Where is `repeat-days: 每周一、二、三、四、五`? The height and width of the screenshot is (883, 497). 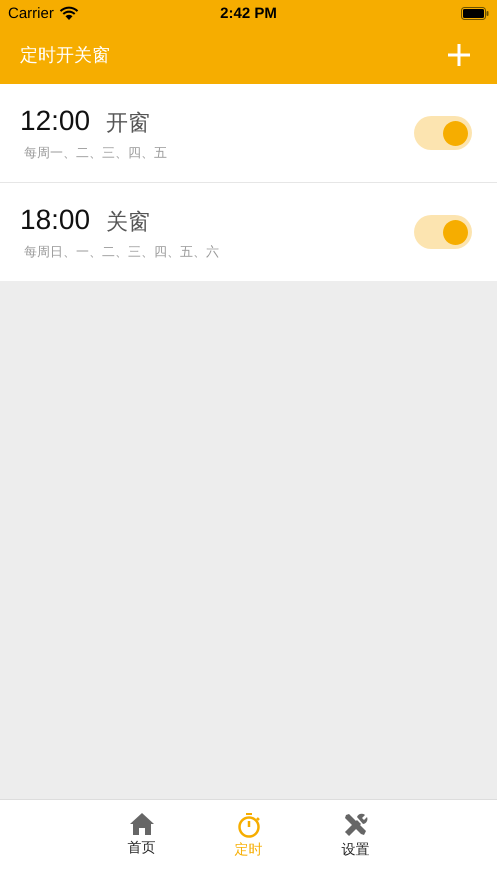 repeat-days: 每周一、二、三、四、五 is located at coordinates (93, 153).